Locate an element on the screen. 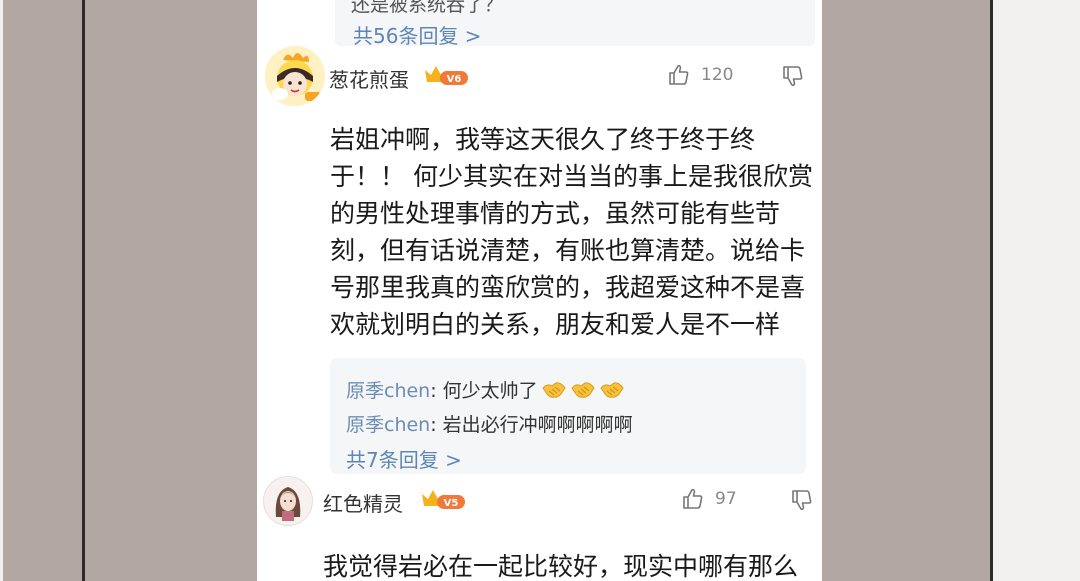 The height and width of the screenshot is (581, 1080). crown-level-badge-icon: V5 is located at coordinates (443, 499).